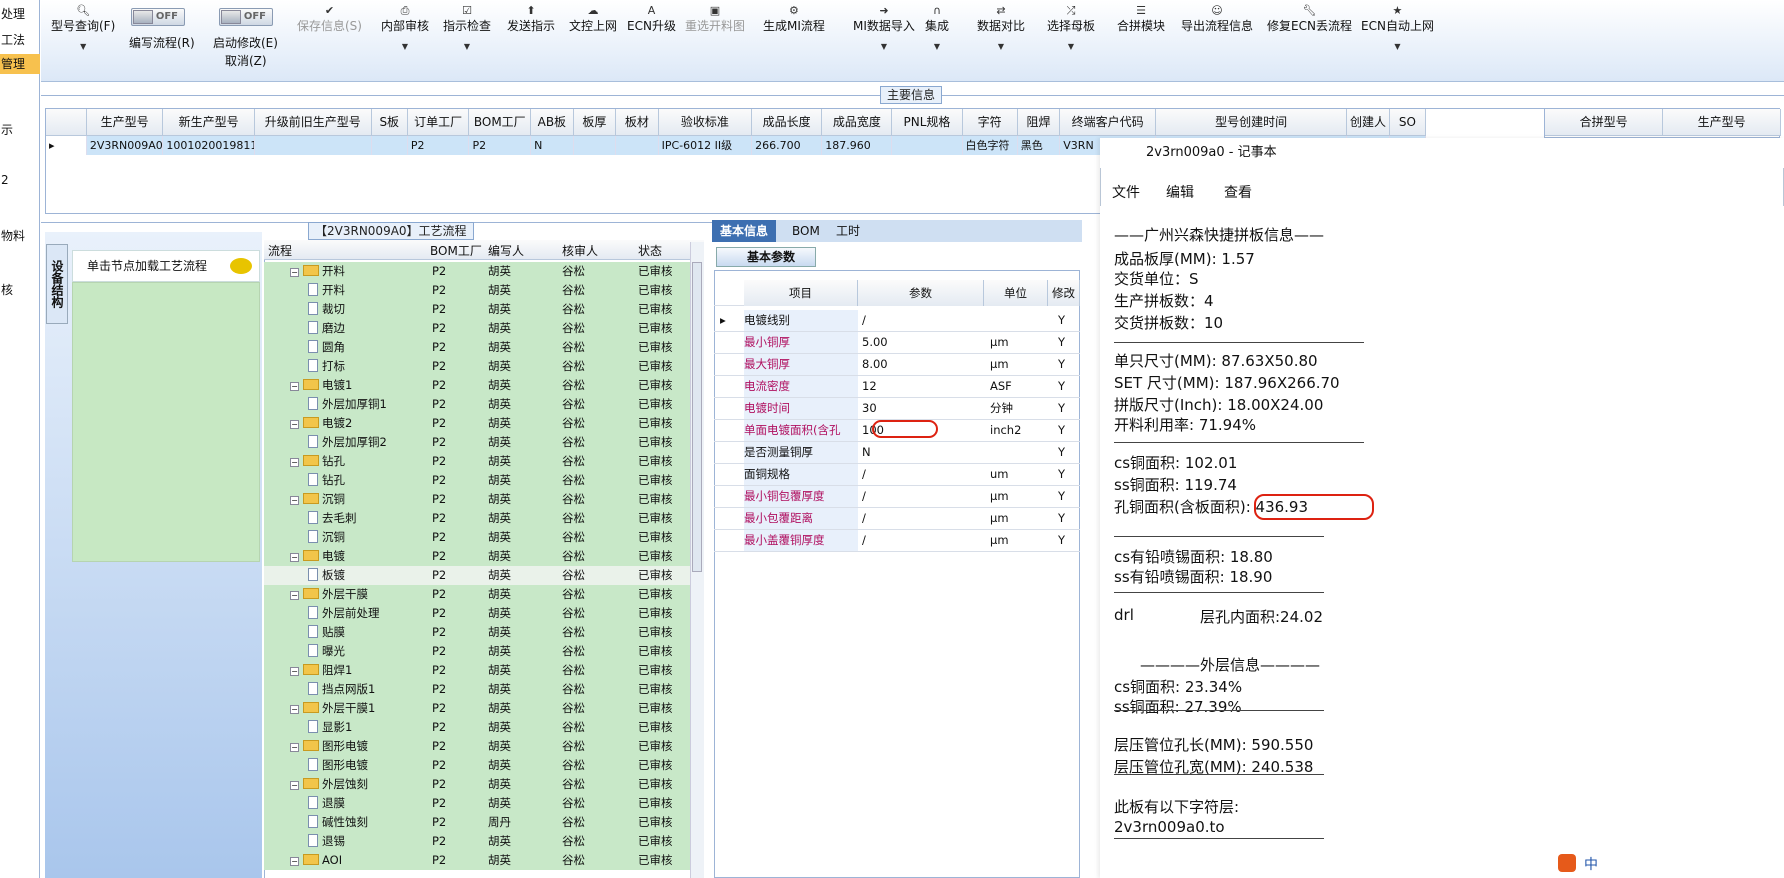 This screenshot has width=1784, height=878. Describe the element at coordinates (1141, 19) in the screenshot. I see `merge-module-button: ☰ 合拼模块` at that location.